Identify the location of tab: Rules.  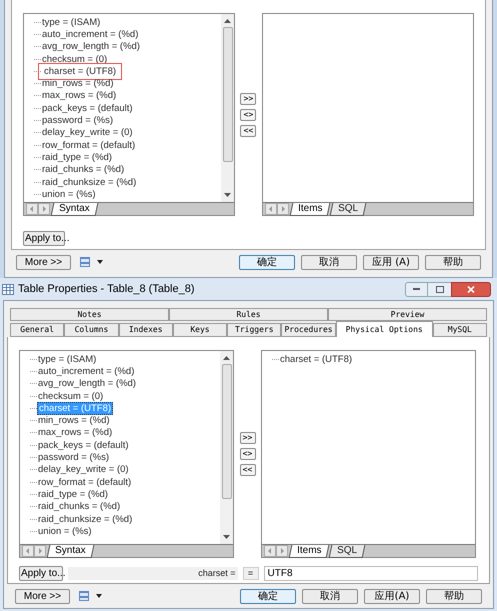
(248, 314).